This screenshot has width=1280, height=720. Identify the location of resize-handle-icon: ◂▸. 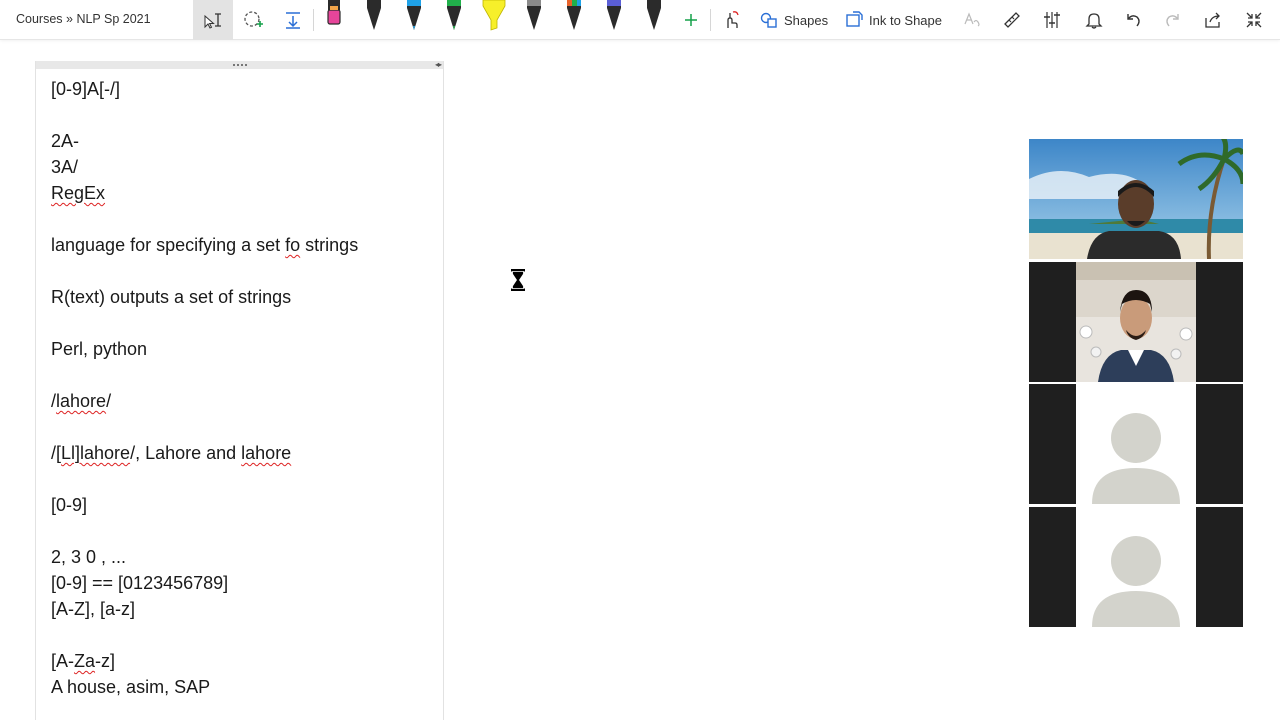
(438, 65).